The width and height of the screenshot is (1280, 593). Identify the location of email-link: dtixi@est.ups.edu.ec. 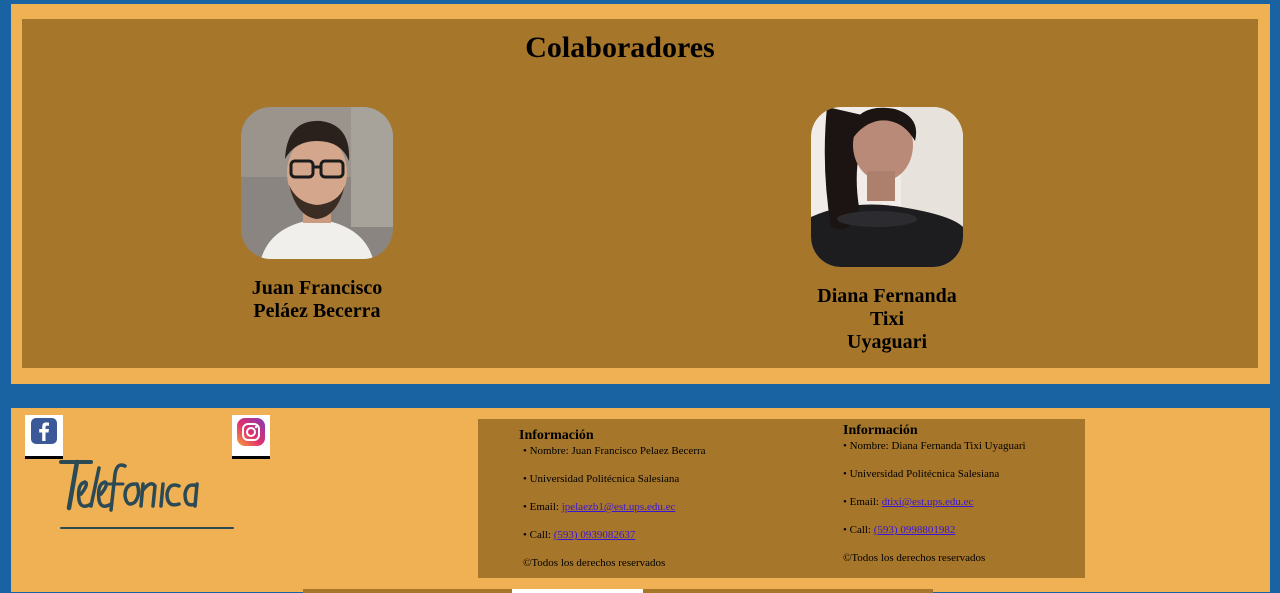
(928, 502).